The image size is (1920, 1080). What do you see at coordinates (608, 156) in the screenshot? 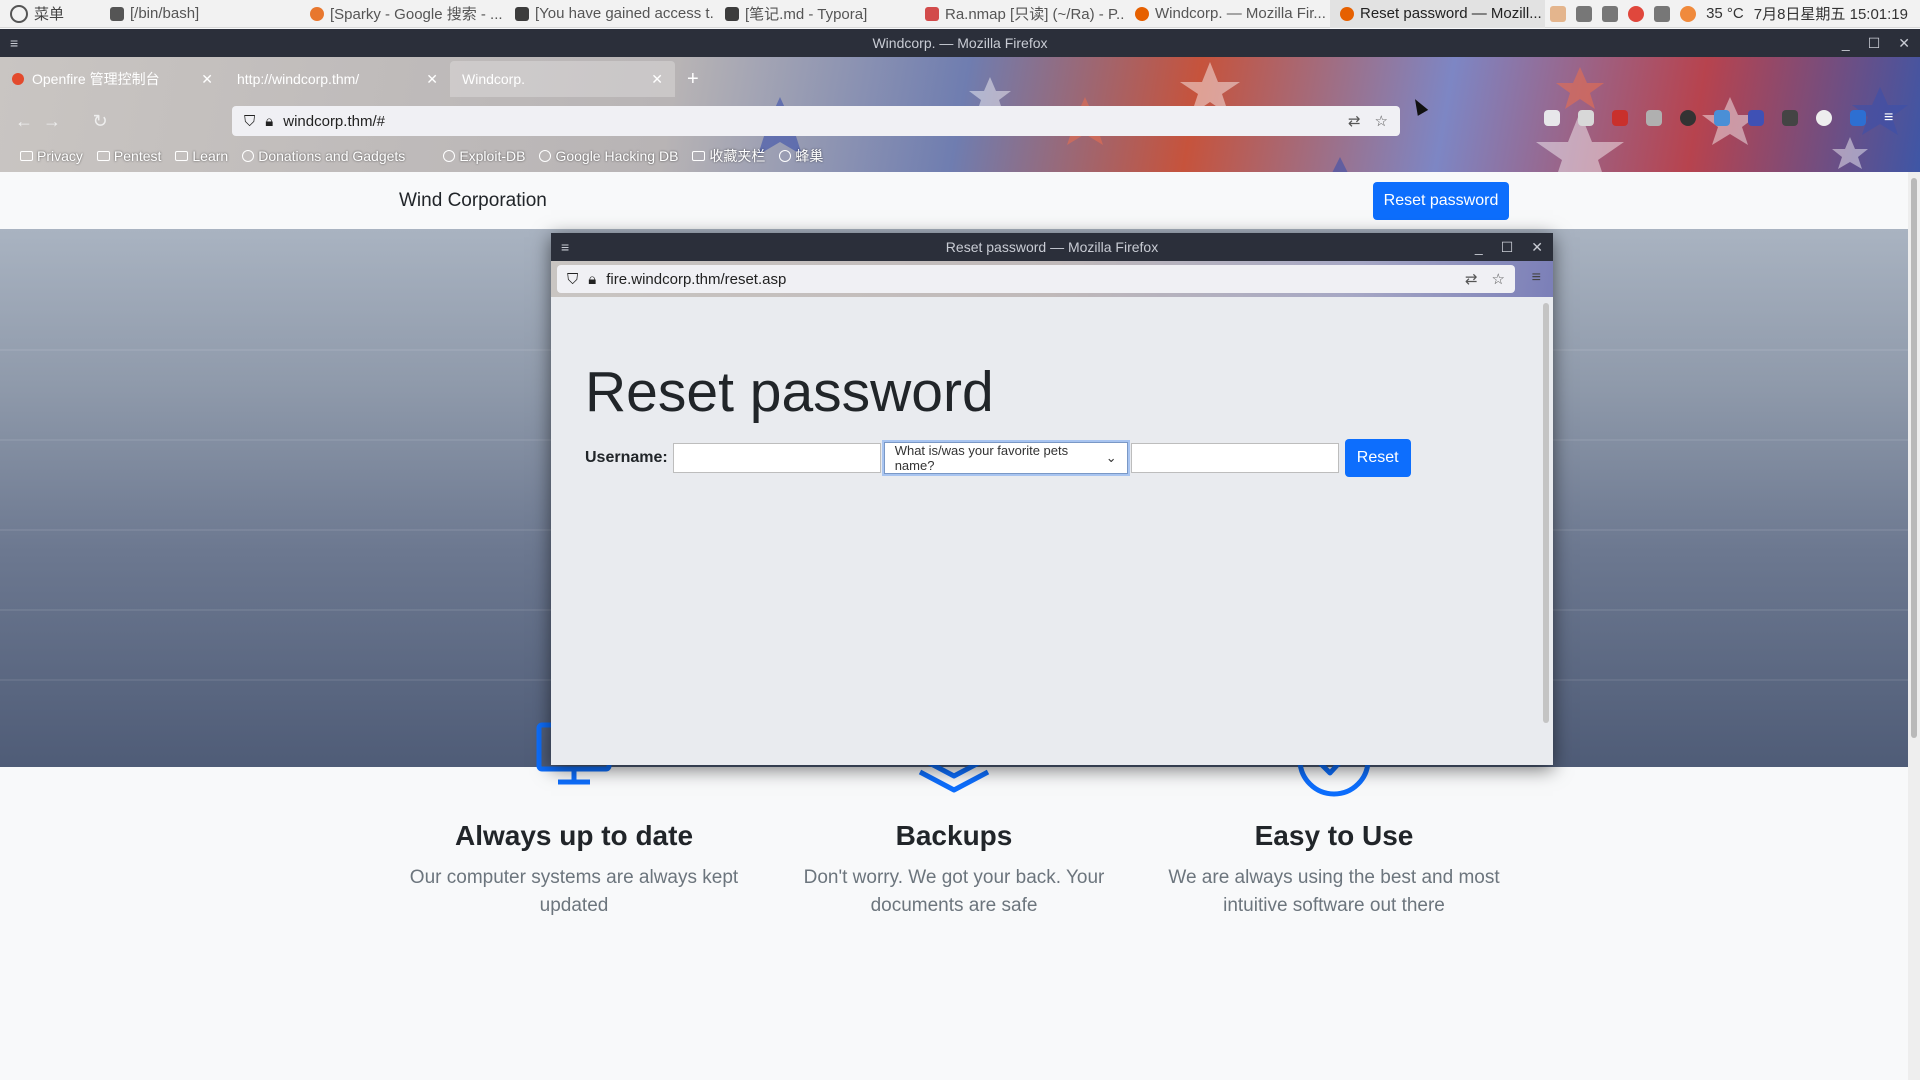
I see `bookmark-item: Google Hacking DB` at bounding box center [608, 156].